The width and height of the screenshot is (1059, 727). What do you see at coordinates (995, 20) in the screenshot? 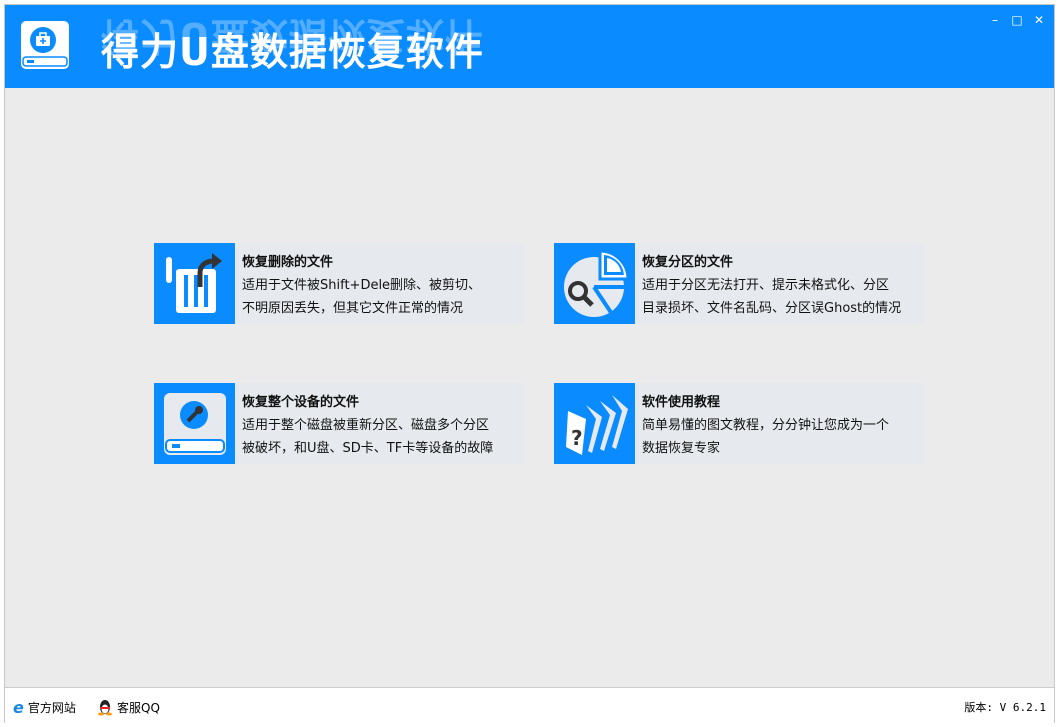
I see `minimize-button: –` at bounding box center [995, 20].